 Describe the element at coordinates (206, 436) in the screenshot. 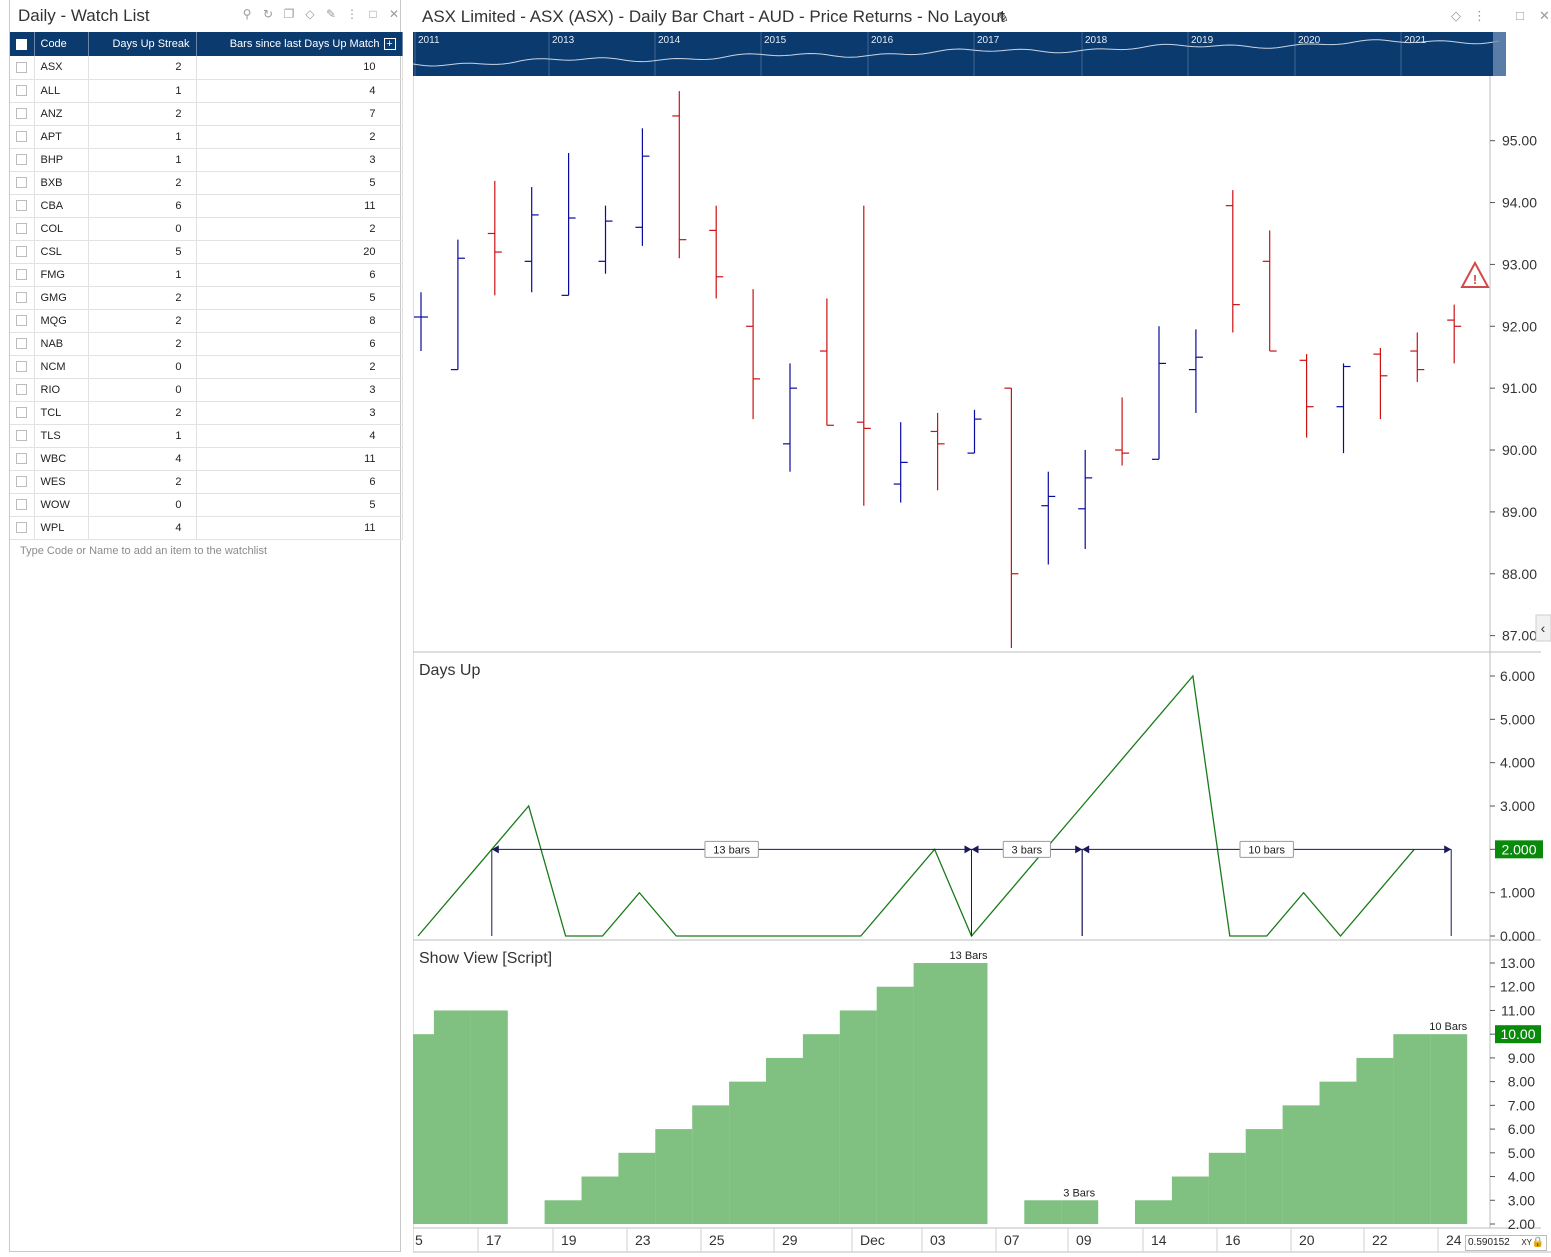

I see `table-row: TLS 1 4` at that location.